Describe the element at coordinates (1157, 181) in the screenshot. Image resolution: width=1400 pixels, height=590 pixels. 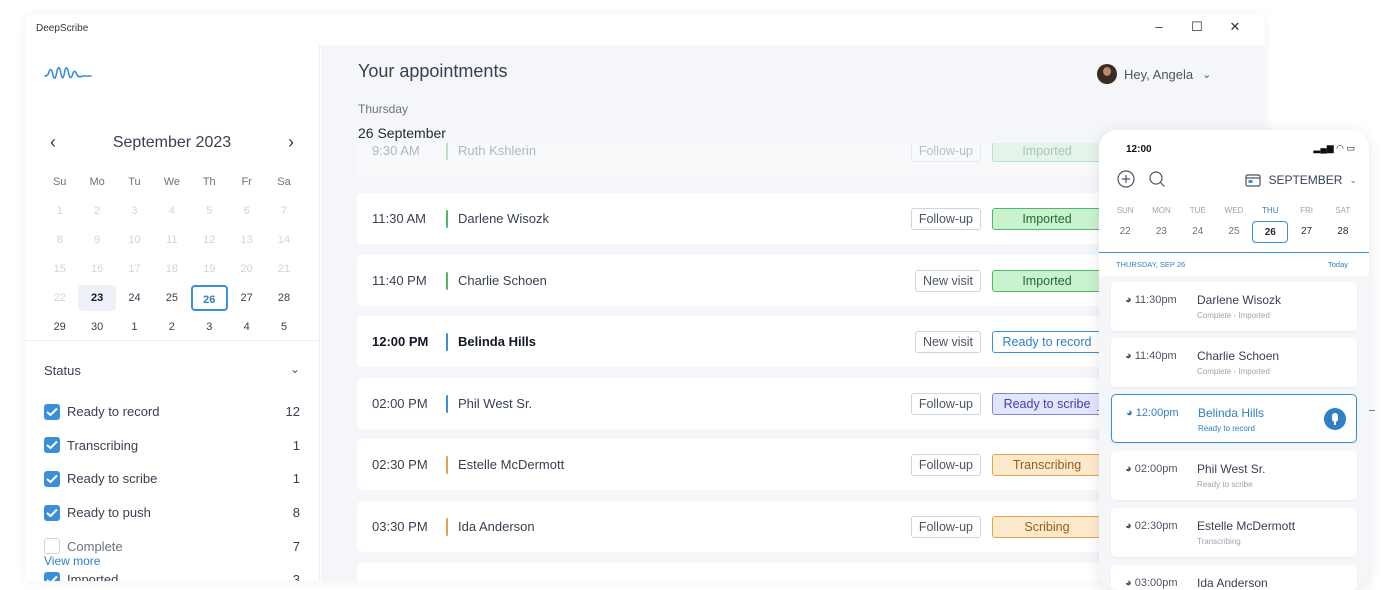
I see `search-icon` at that location.